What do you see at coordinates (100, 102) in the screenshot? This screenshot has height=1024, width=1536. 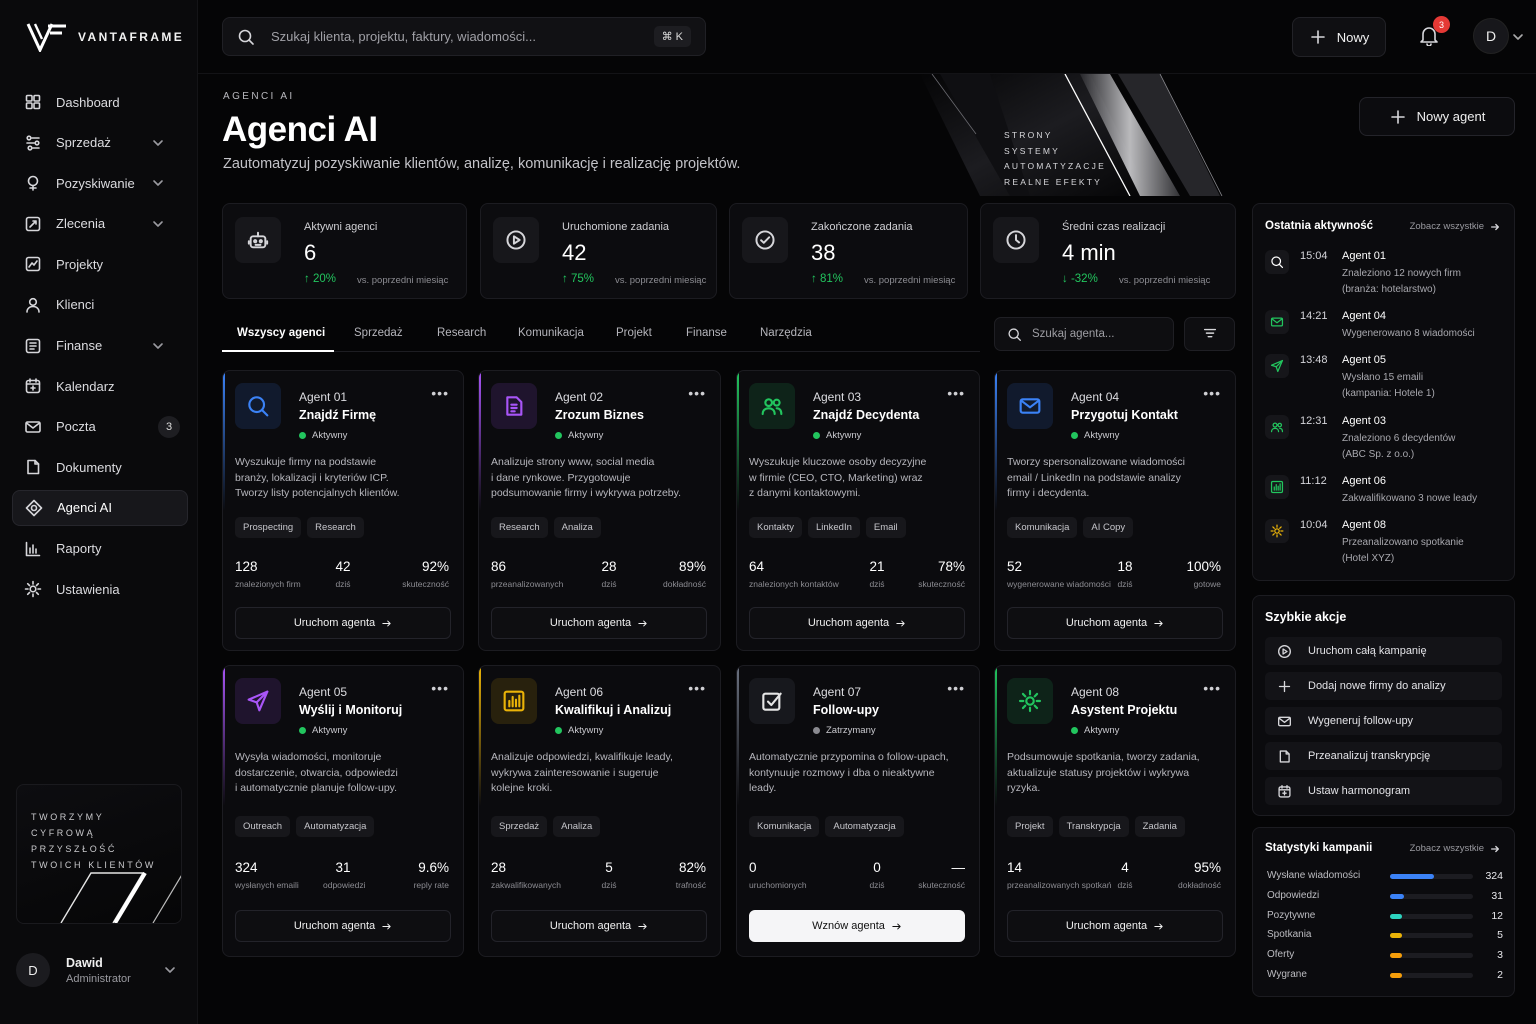 I see `sidebar-item-dashboard: Dashboard` at bounding box center [100, 102].